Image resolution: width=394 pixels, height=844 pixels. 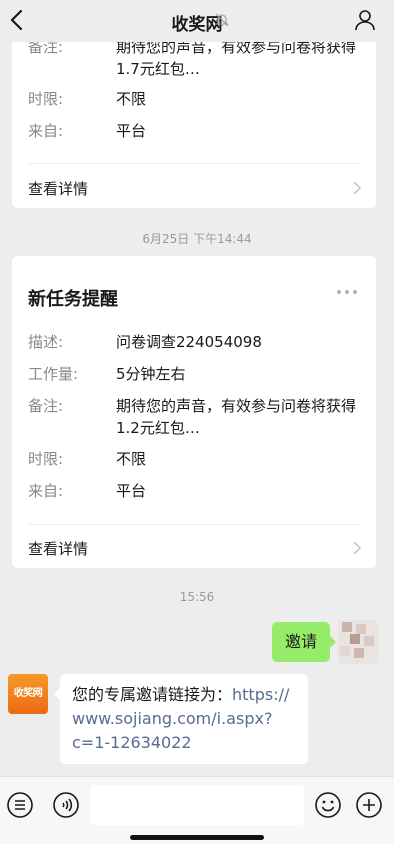 I want to click on mute-bell-icon, so click(x=222, y=20).